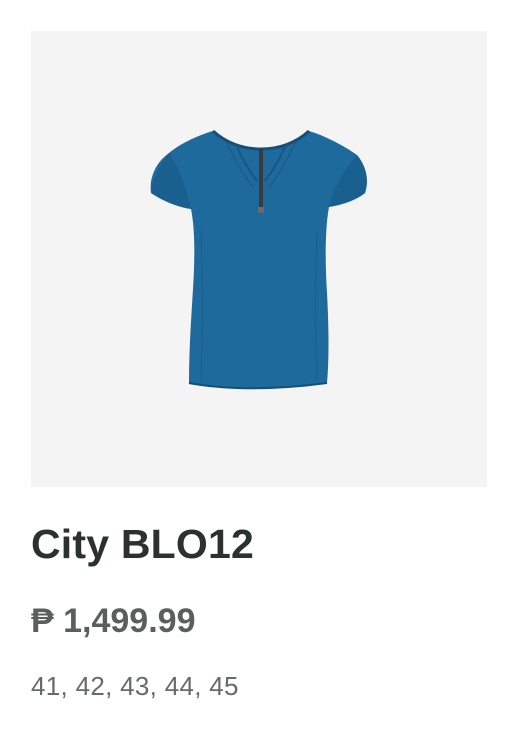 The height and width of the screenshot is (741, 518). What do you see at coordinates (113, 621) in the screenshot?
I see `product-price: ₱ 1,499.99` at bounding box center [113, 621].